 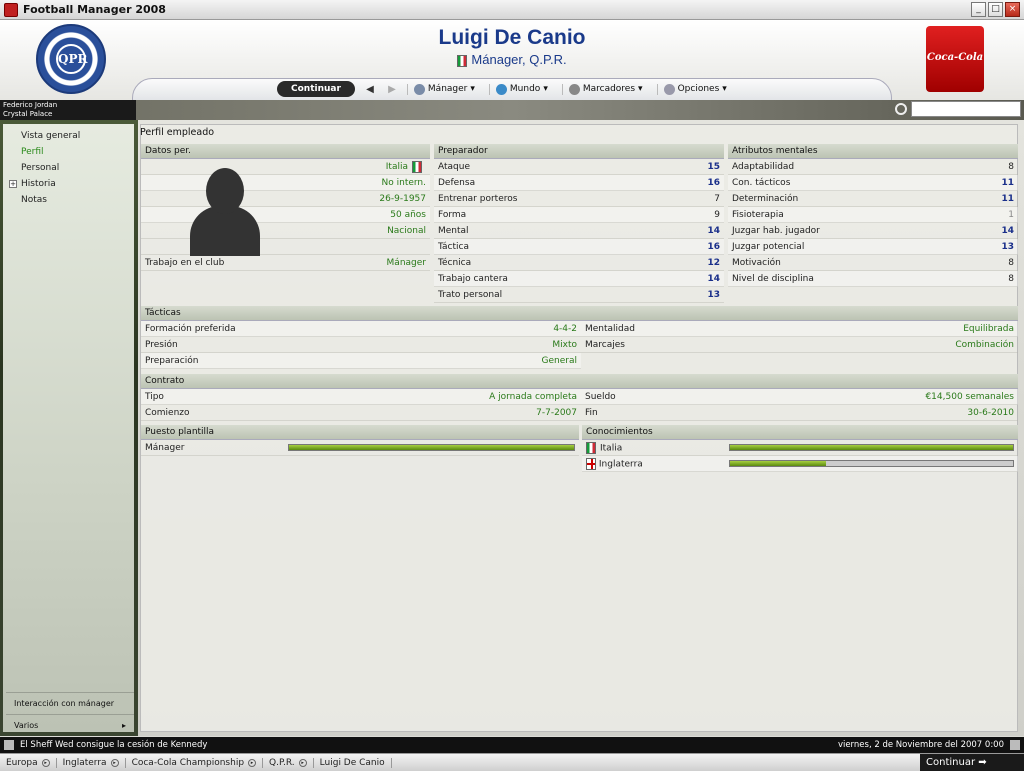 I want to click on sidebar-footer-interaction: Interacción con mánager, so click(x=70, y=703).